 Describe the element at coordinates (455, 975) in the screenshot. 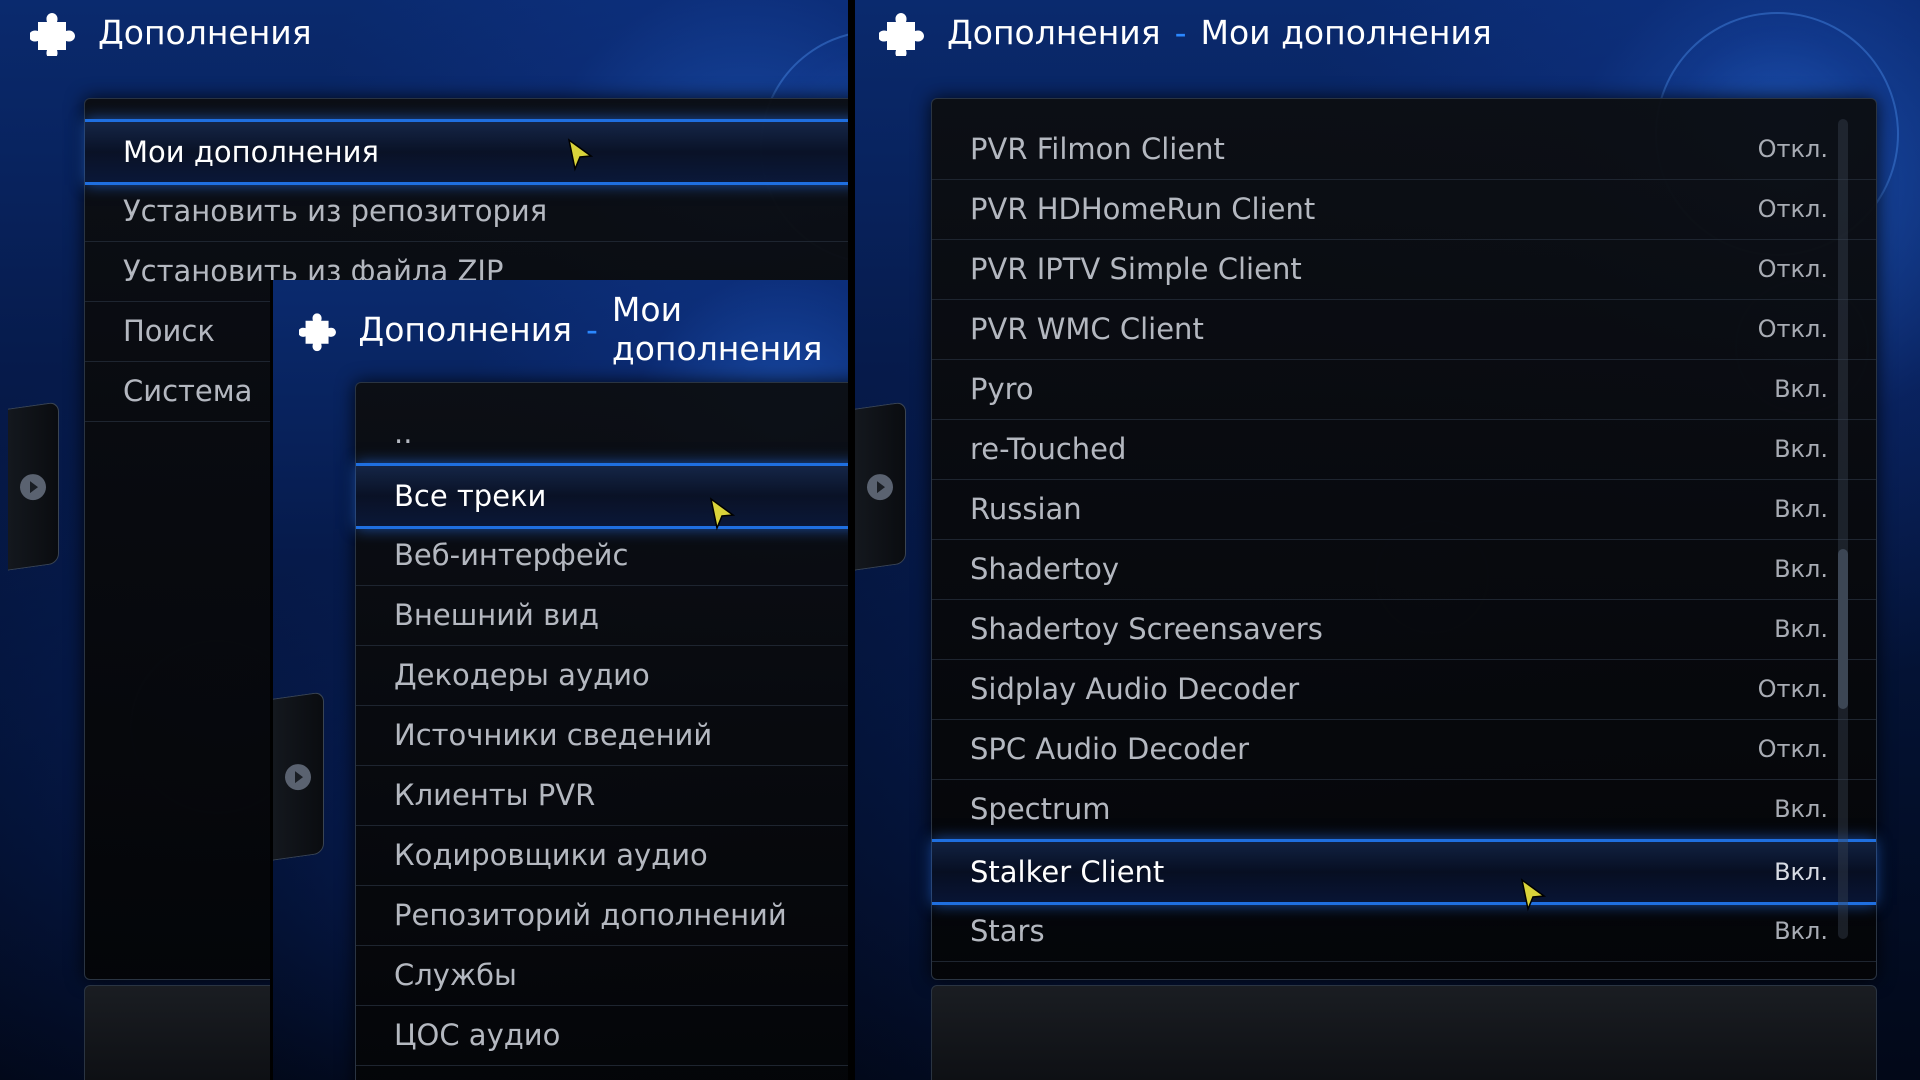

I see `list-item-label: Службы` at that location.